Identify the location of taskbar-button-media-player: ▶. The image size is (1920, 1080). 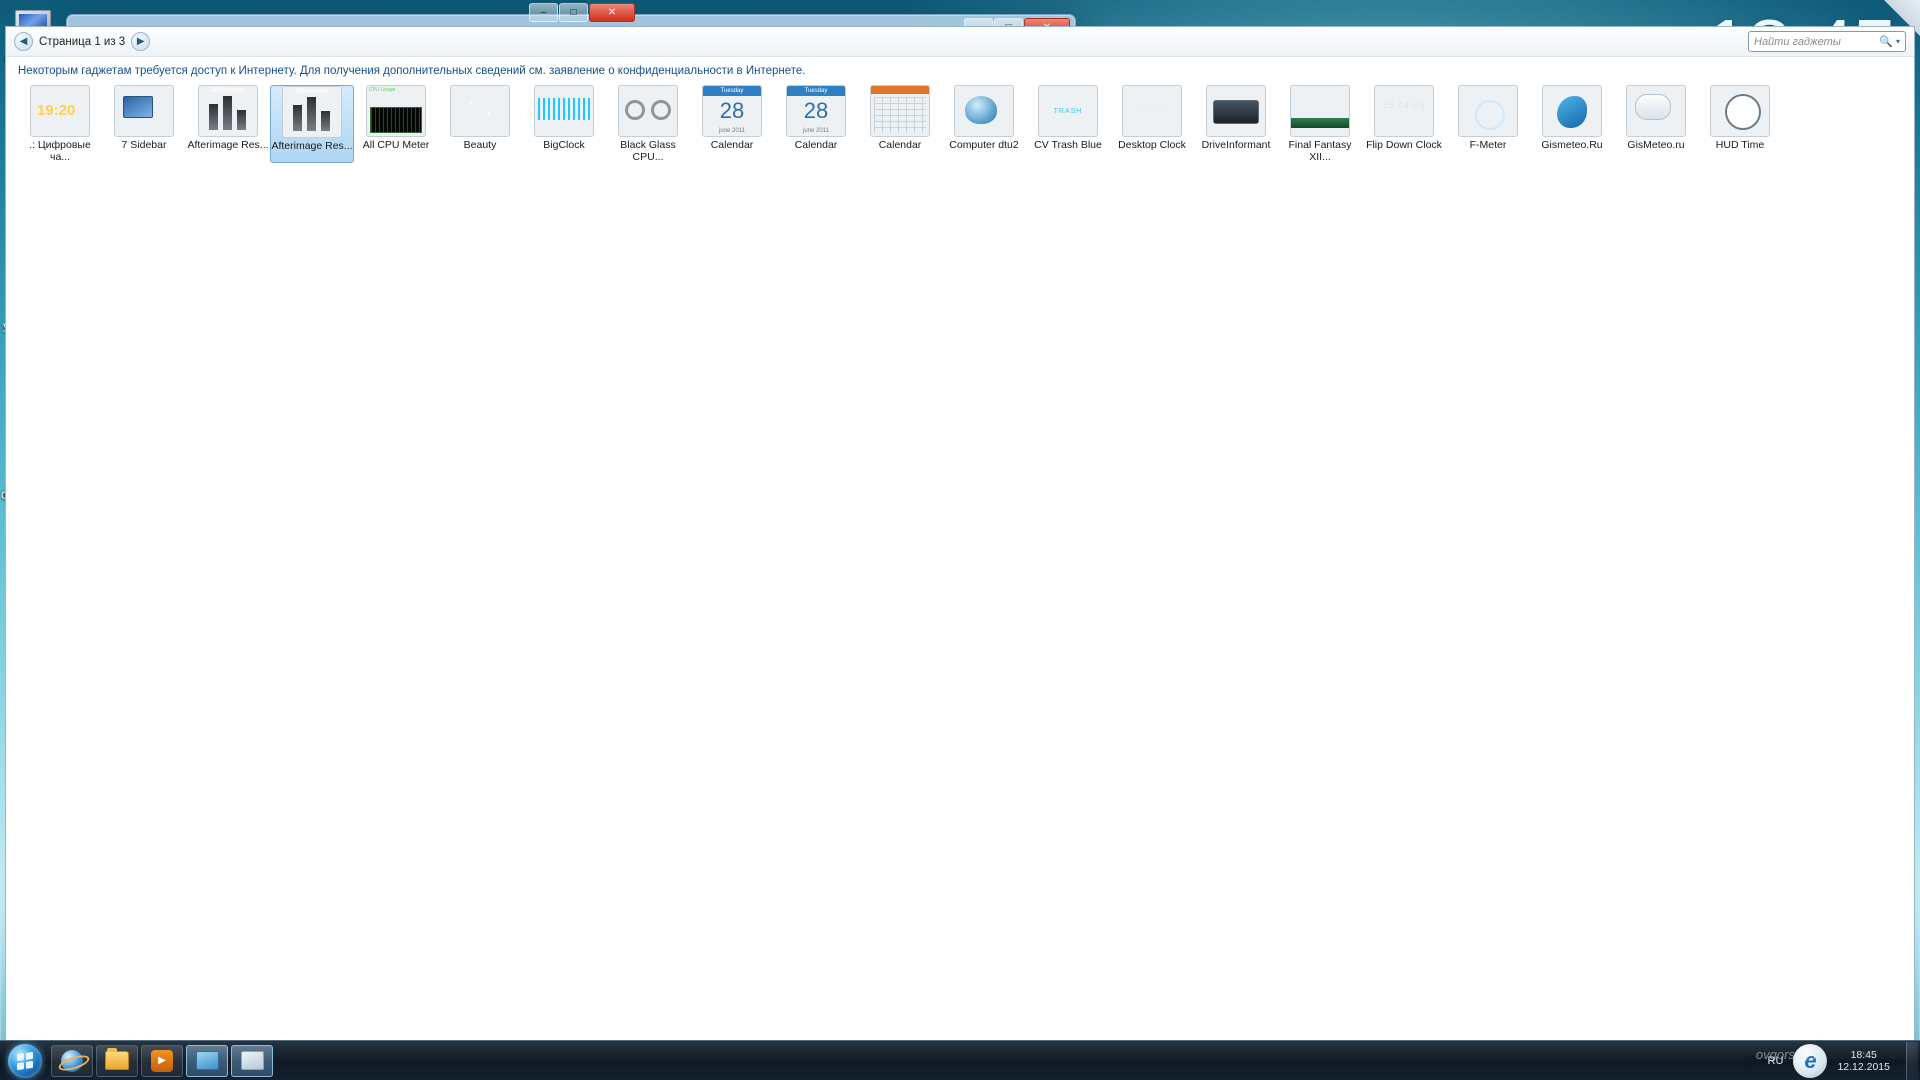
(162, 1060).